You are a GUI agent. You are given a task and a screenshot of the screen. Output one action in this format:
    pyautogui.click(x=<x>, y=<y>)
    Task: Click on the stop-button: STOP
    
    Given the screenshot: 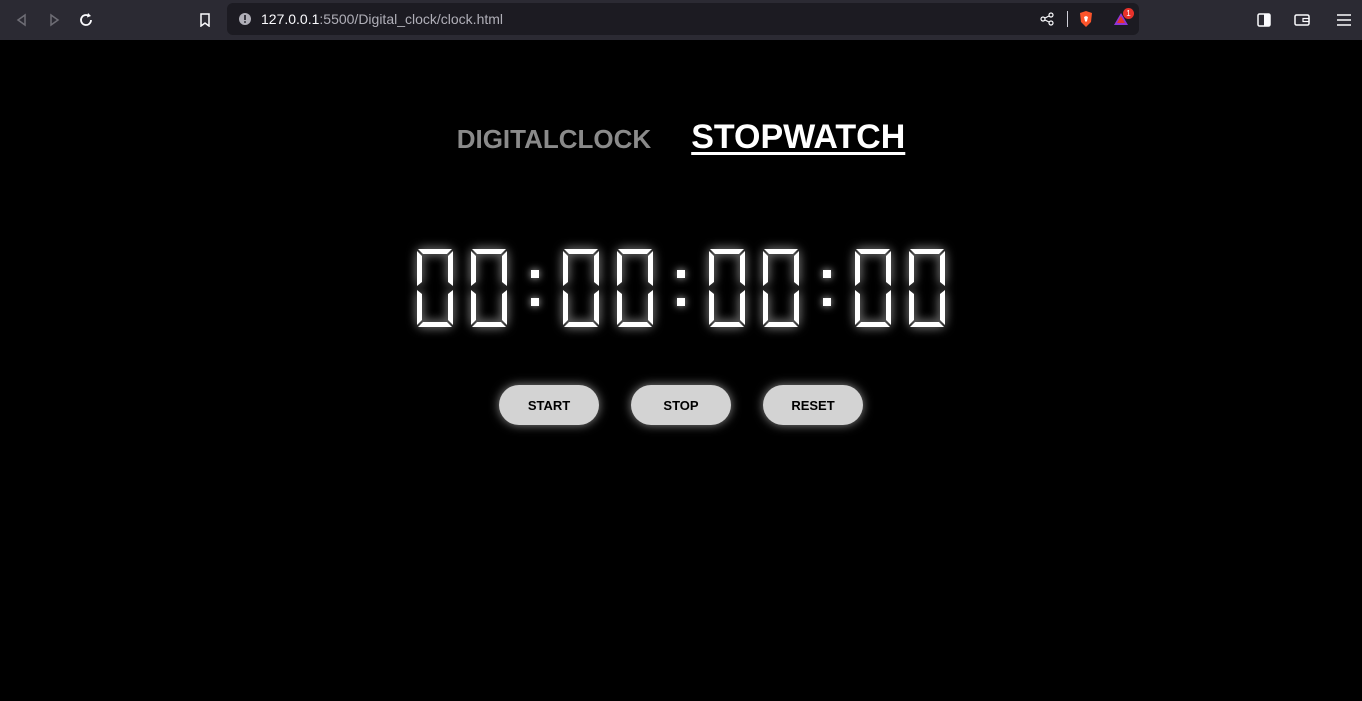 What is the action you would take?
    pyautogui.click(x=681, y=405)
    